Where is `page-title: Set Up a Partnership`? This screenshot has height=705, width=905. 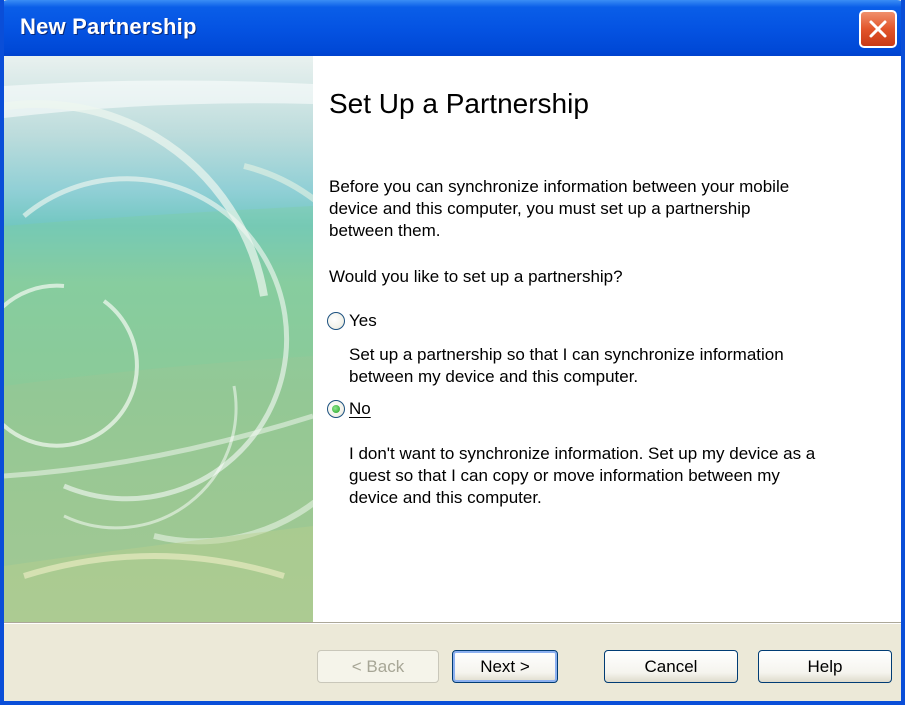
page-title: Set Up a Partnership is located at coordinates (459, 103).